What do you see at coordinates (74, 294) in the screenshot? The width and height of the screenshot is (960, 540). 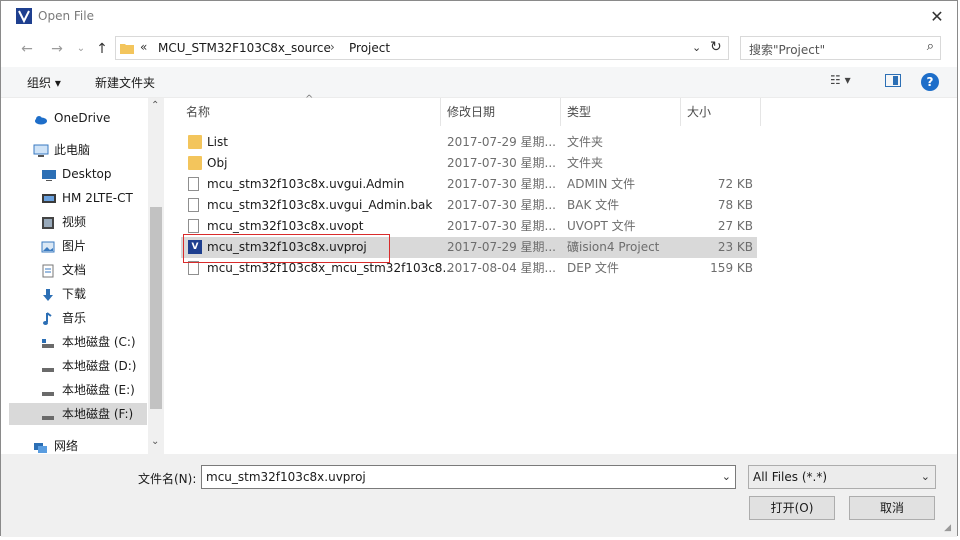 I see `sidebar-item-downloads: 下载` at bounding box center [74, 294].